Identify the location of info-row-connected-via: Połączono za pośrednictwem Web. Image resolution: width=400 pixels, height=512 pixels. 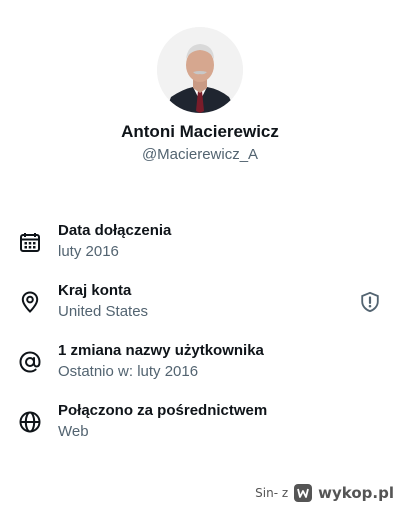
(200, 427).